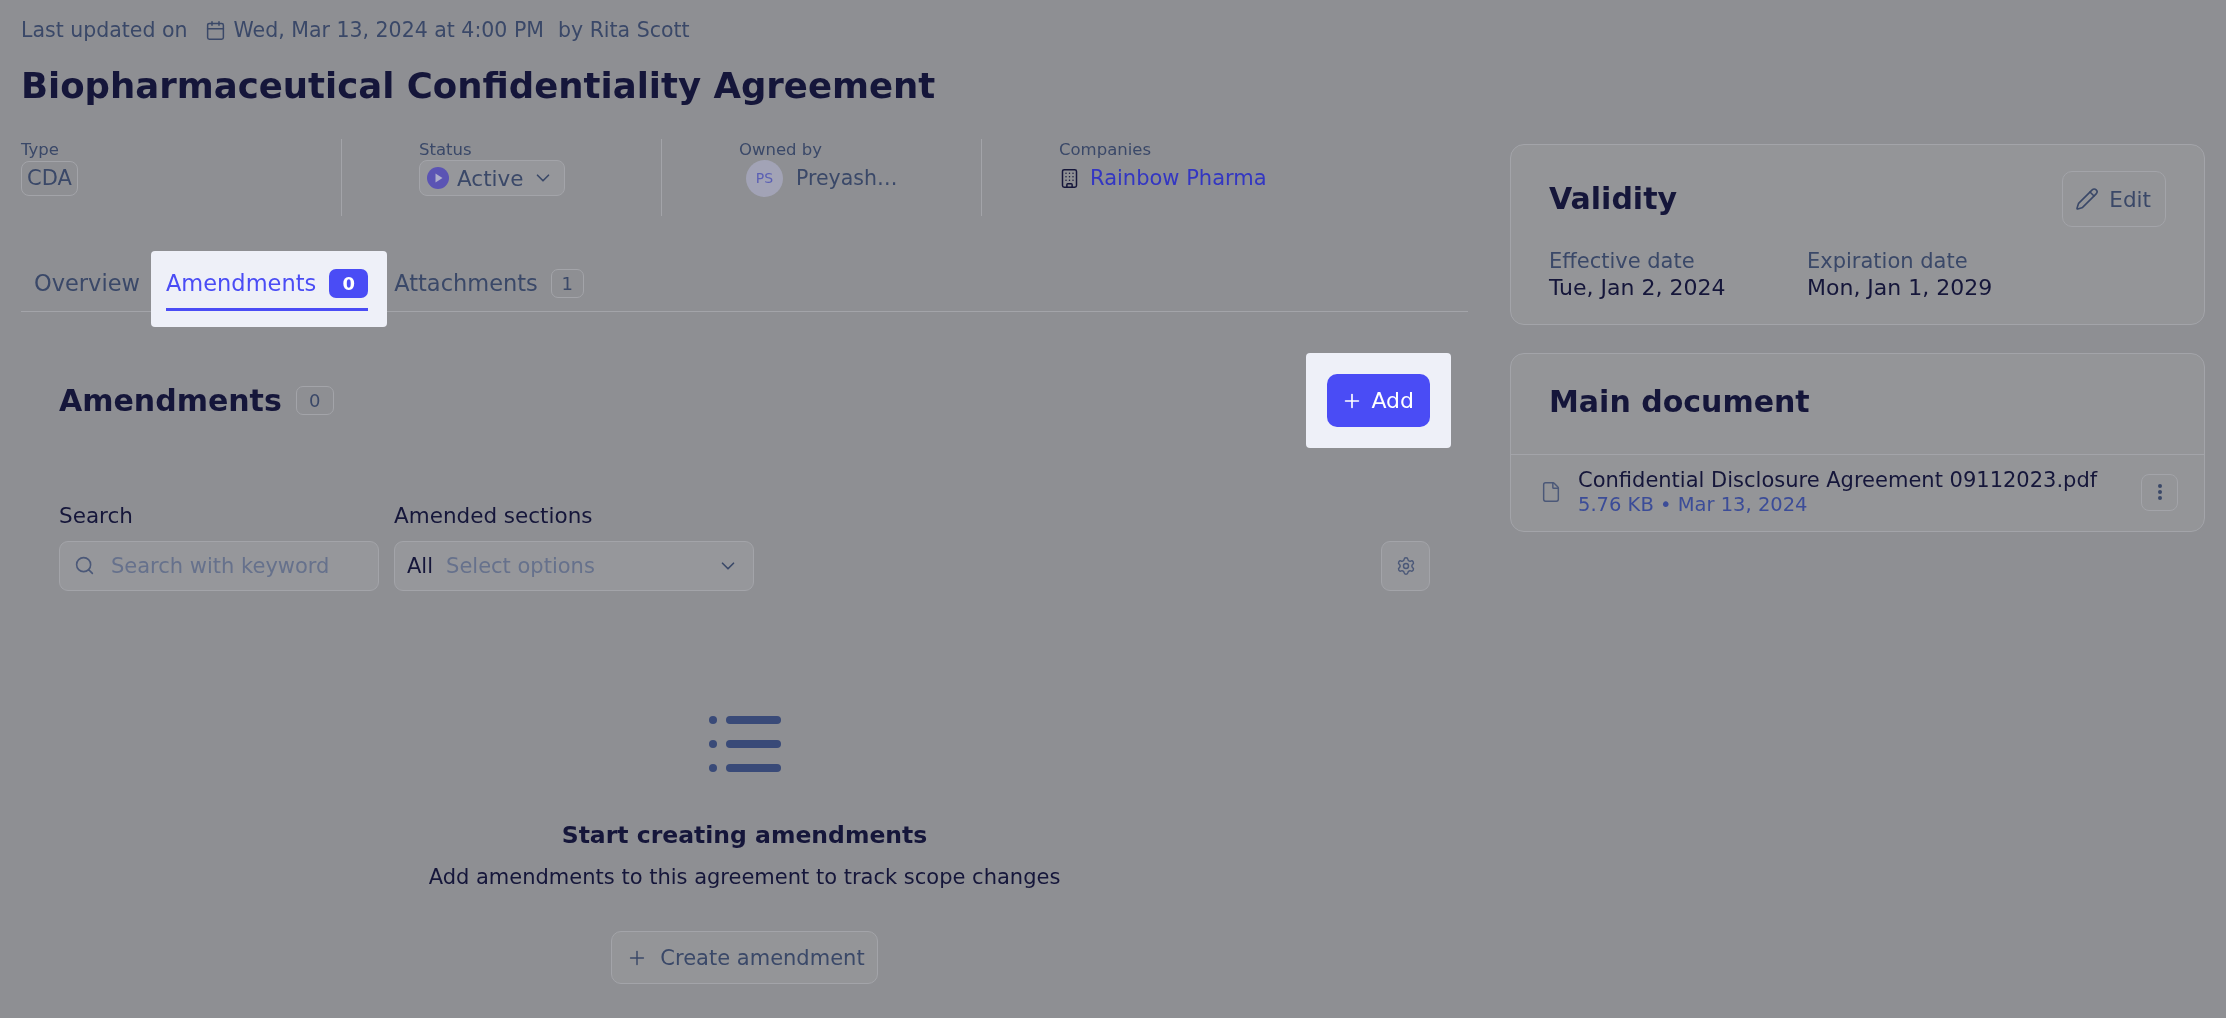  What do you see at coordinates (2087, 199) in the screenshot?
I see `pencil-icon` at bounding box center [2087, 199].